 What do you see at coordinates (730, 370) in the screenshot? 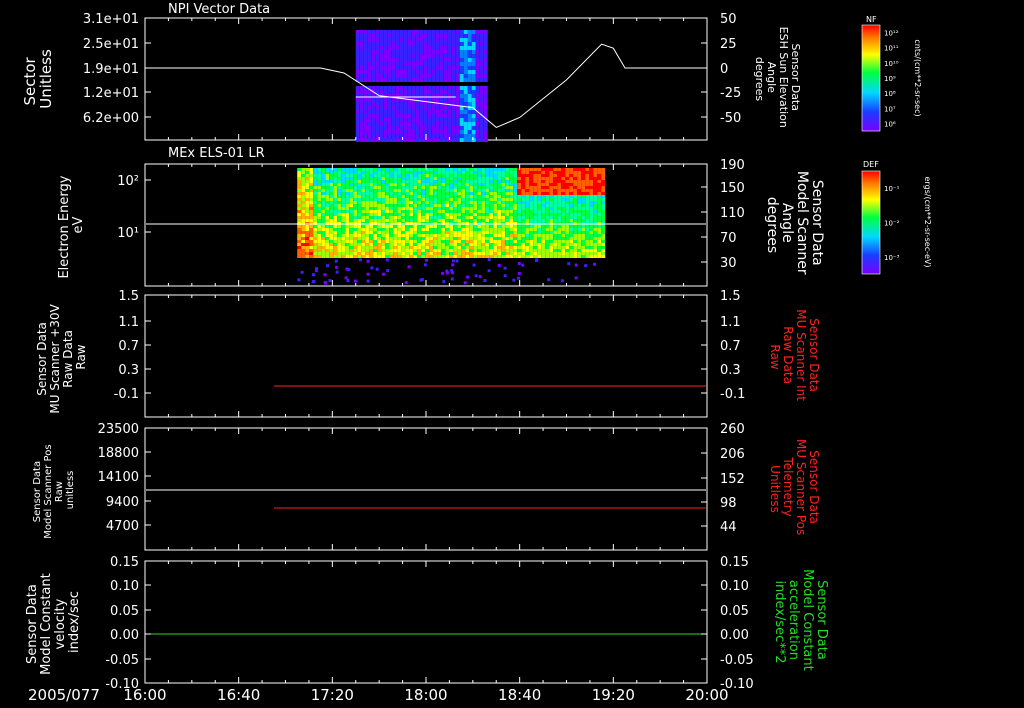
I see `y-tick-label-right: 0.3` at bounding box center [730, 370].